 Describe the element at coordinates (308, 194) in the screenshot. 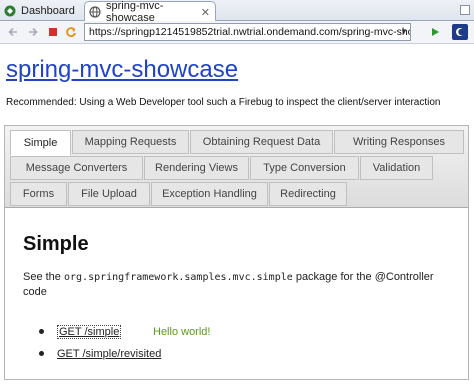

I see `tab-redirecting: Redirecting` at that location.